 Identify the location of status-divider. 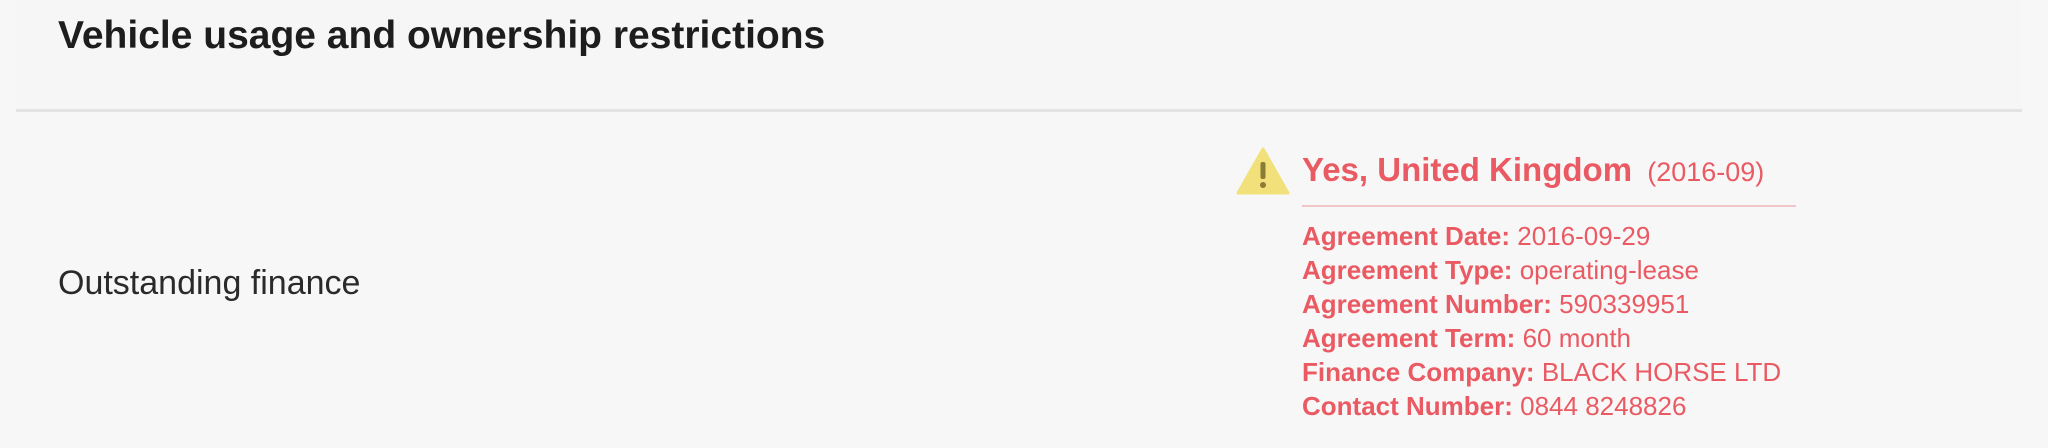
(1549, 206).